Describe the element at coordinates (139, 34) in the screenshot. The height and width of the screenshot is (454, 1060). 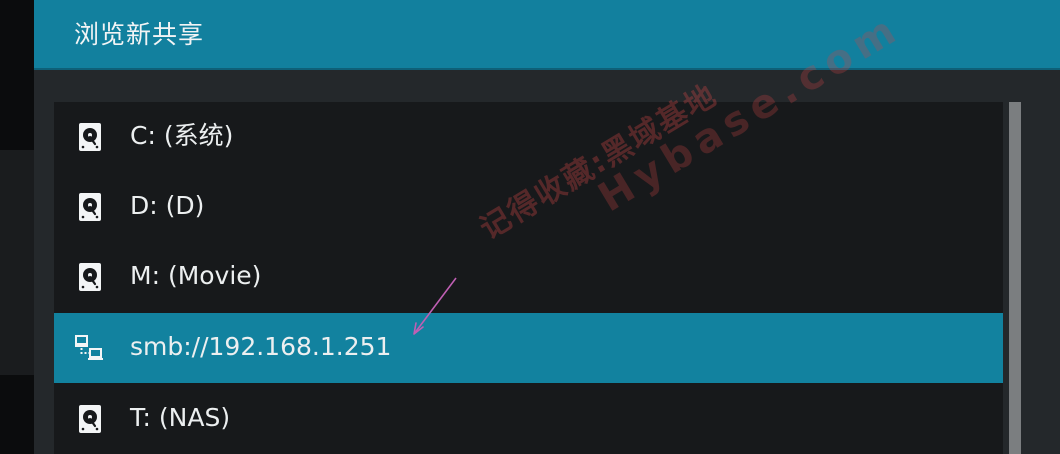
I see `dialog-title: 浏览新共享` at that location.